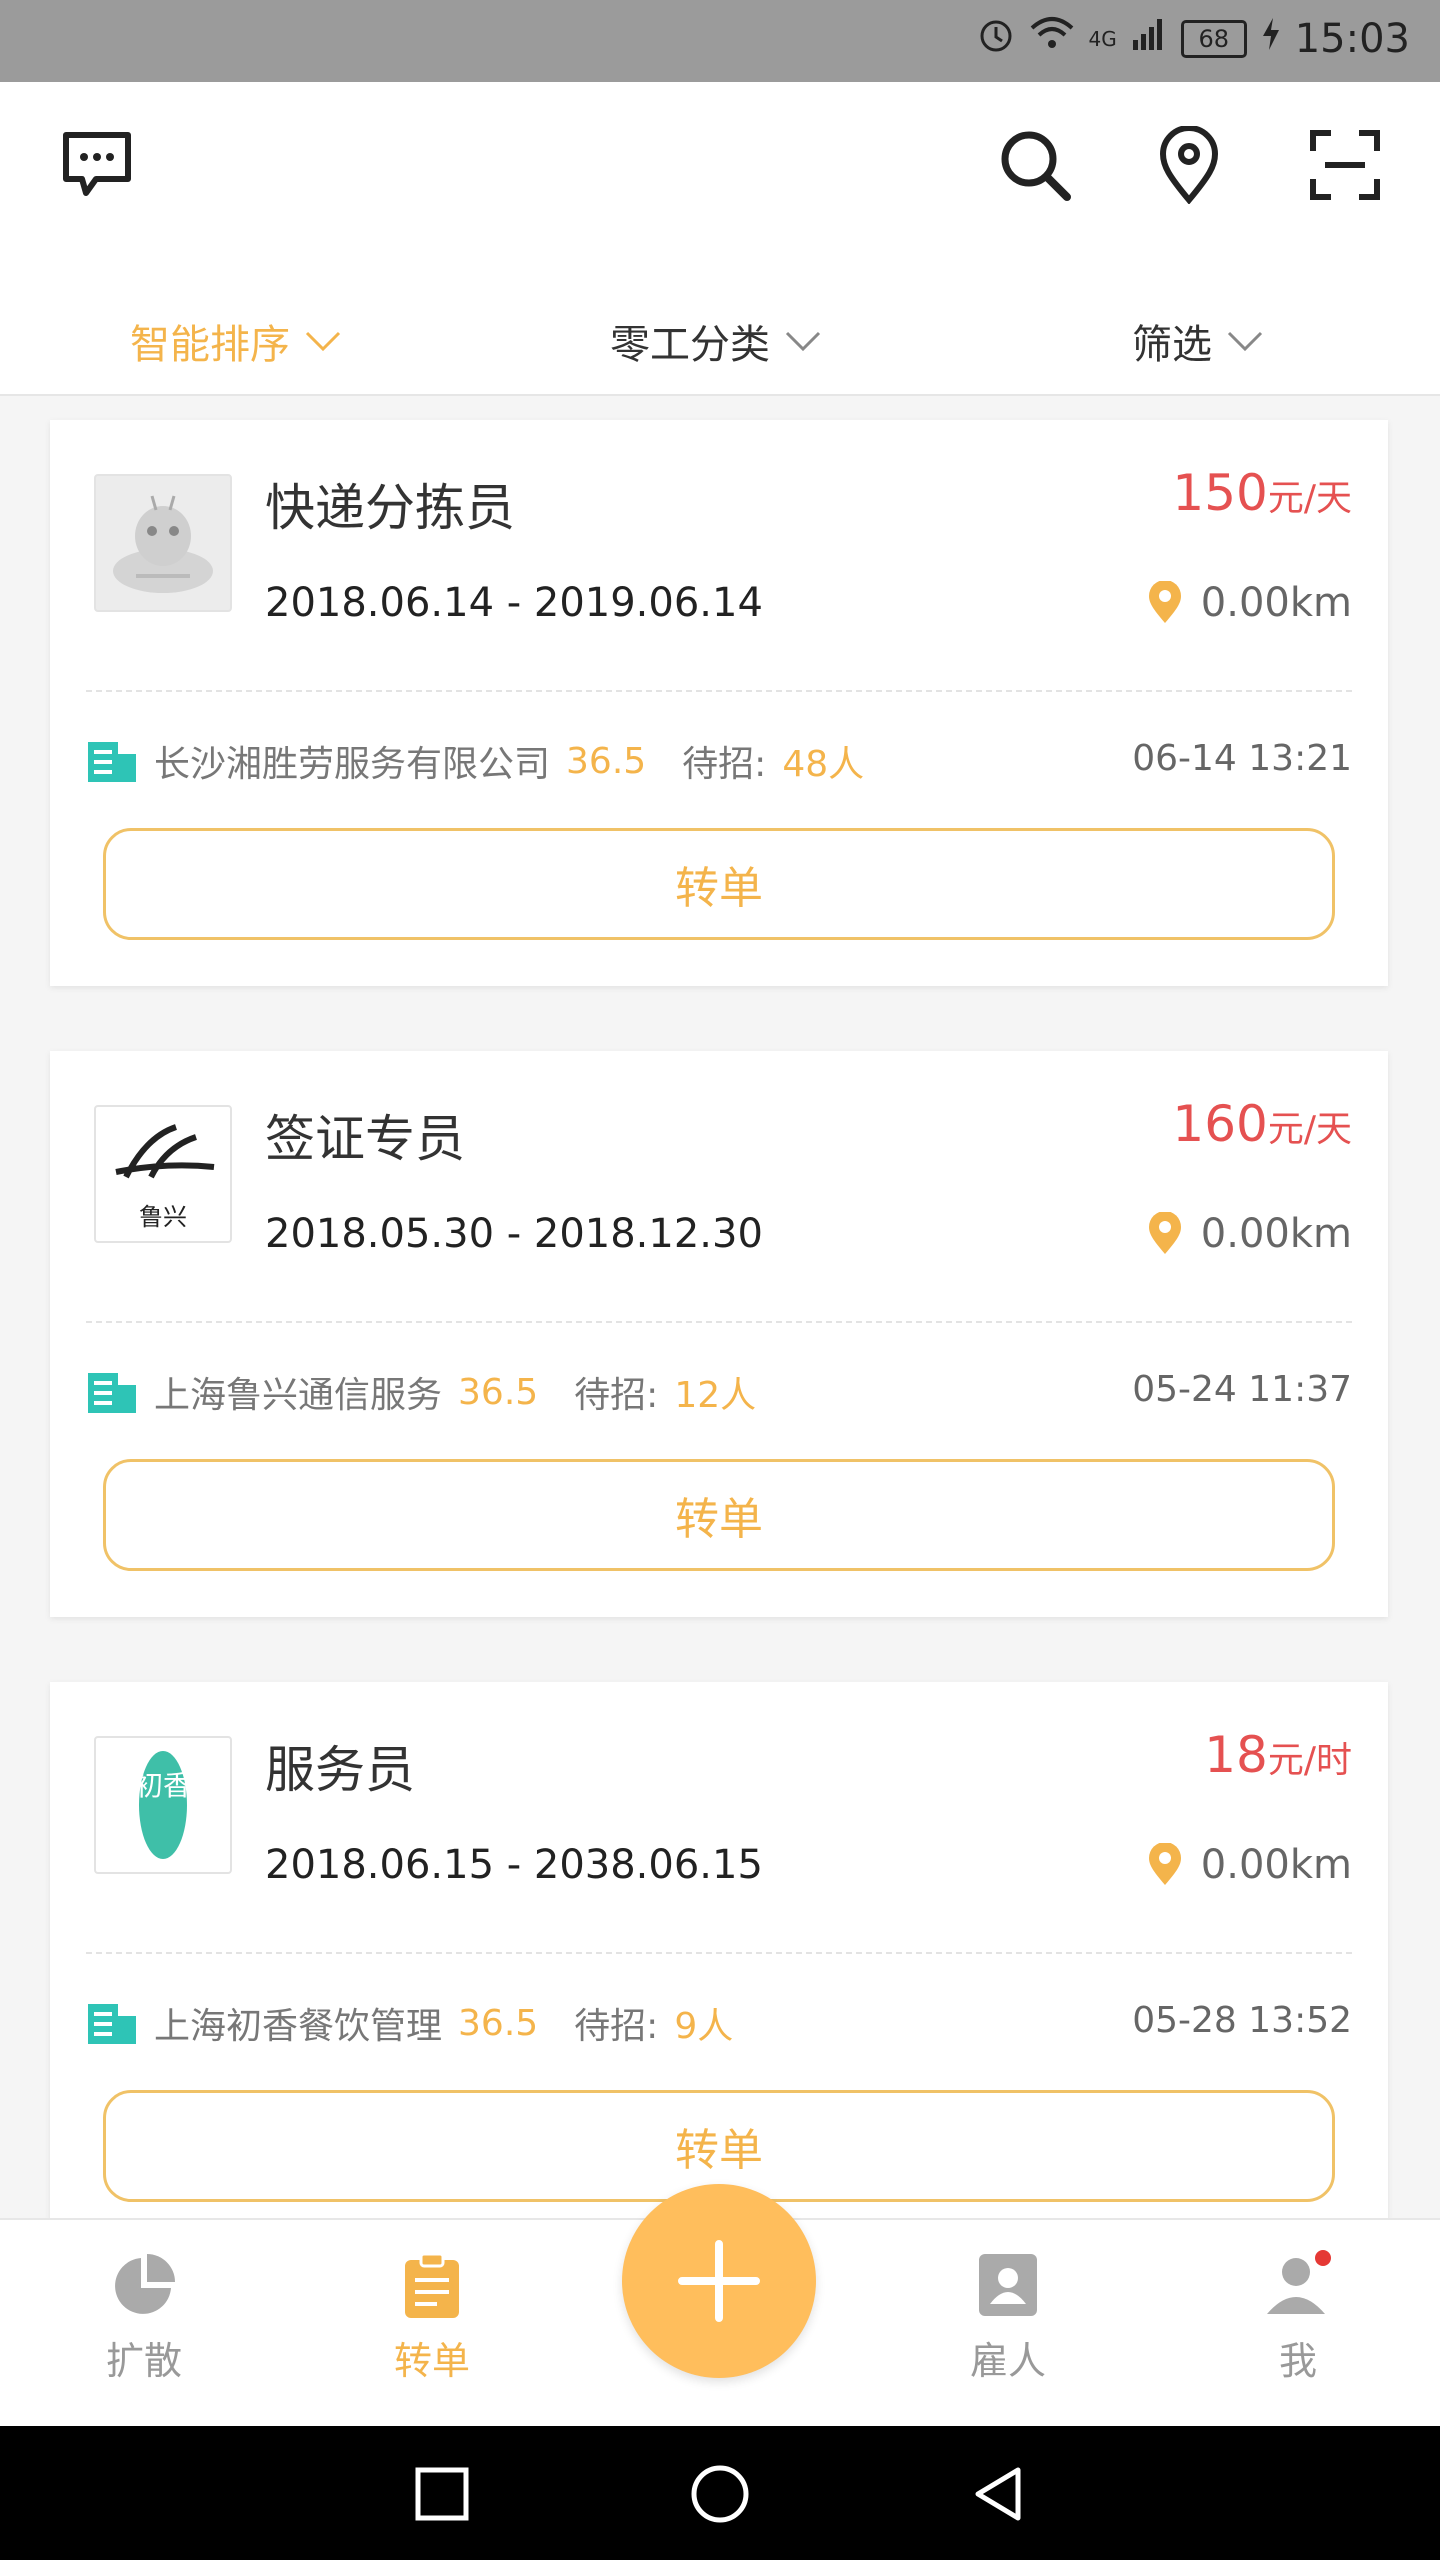 Image resolution: width=1440 pixels, height=2560 pixels. I want to click on job-meta: 长沙湘胜劳服务有限公司 36.5 待招: 48人, so click(475, 761).